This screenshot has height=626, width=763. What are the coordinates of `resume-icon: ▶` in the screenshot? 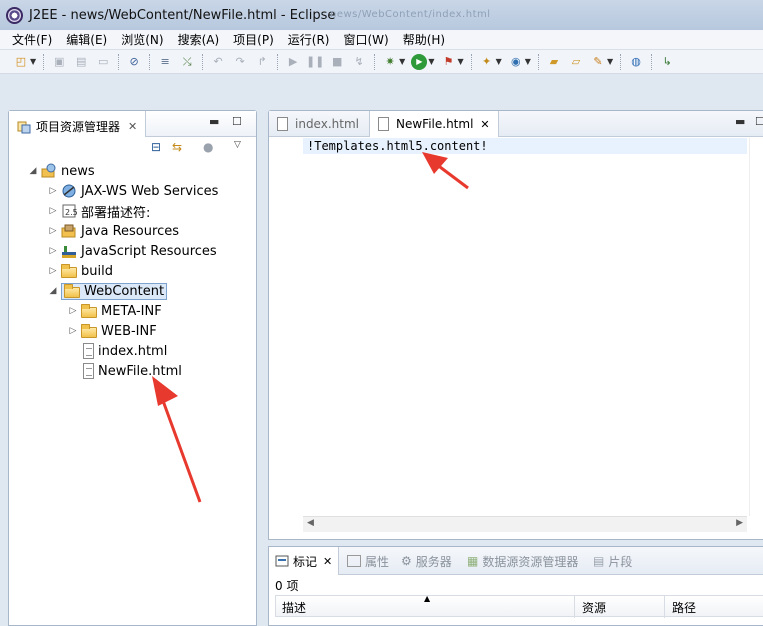 It's located at (293, 62).